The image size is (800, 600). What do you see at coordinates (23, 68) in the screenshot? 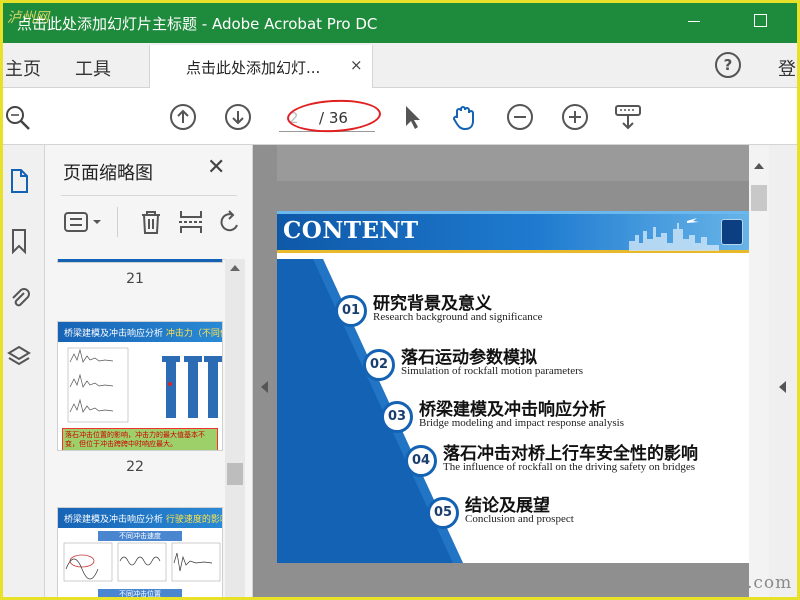
I see `tab-home: 主页` at bounding box center [23, 68].